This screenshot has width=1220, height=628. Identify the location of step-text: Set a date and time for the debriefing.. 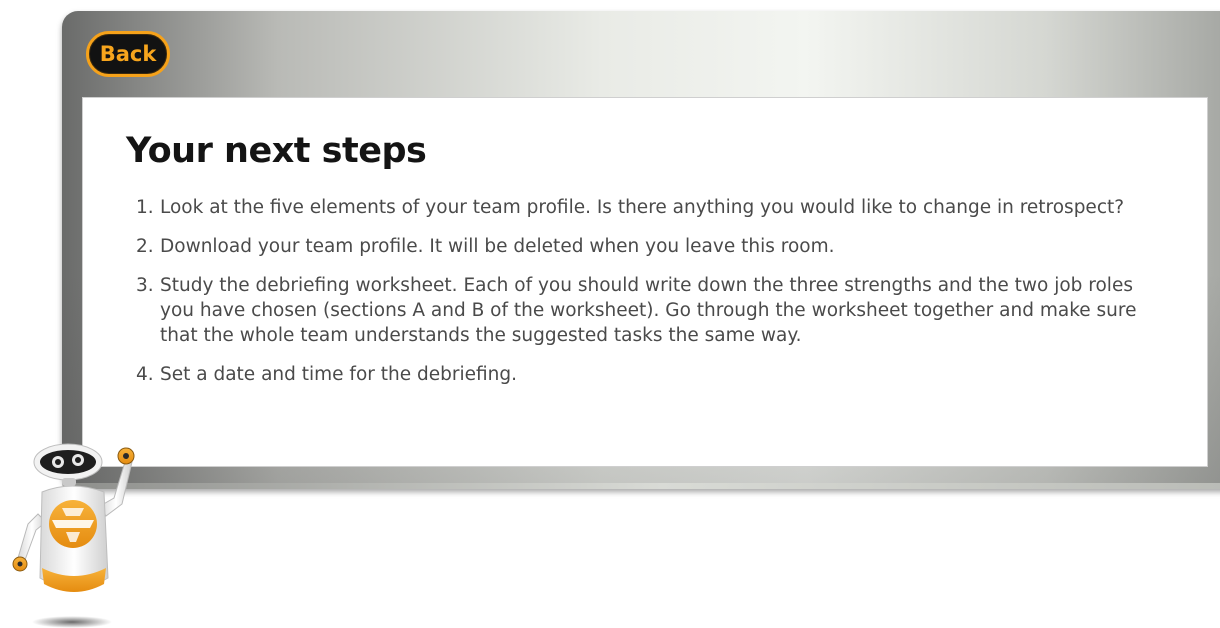
(338, 374).